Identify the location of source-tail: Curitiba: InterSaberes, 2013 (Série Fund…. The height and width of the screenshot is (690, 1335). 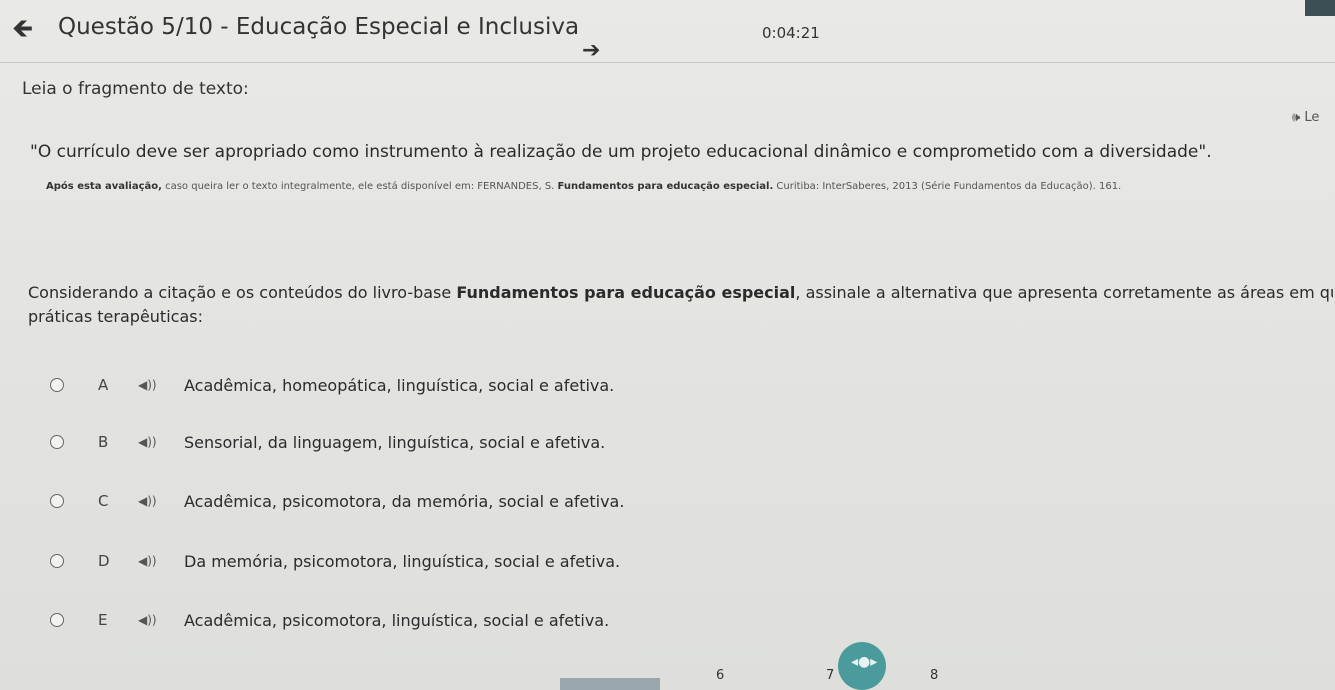
(947, 186).